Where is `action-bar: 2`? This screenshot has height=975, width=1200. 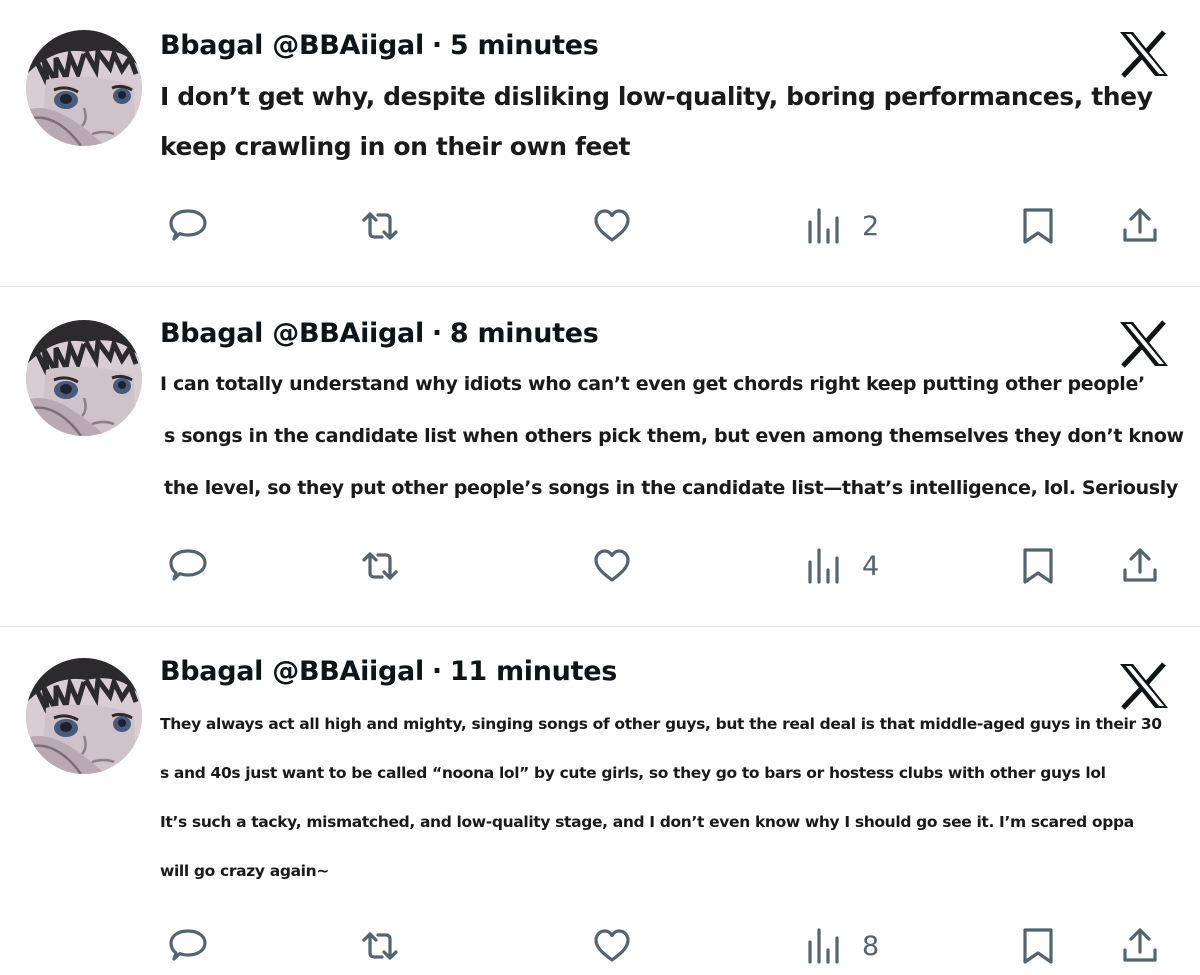
action-bar: 2 is located at coordinates (600, 226).